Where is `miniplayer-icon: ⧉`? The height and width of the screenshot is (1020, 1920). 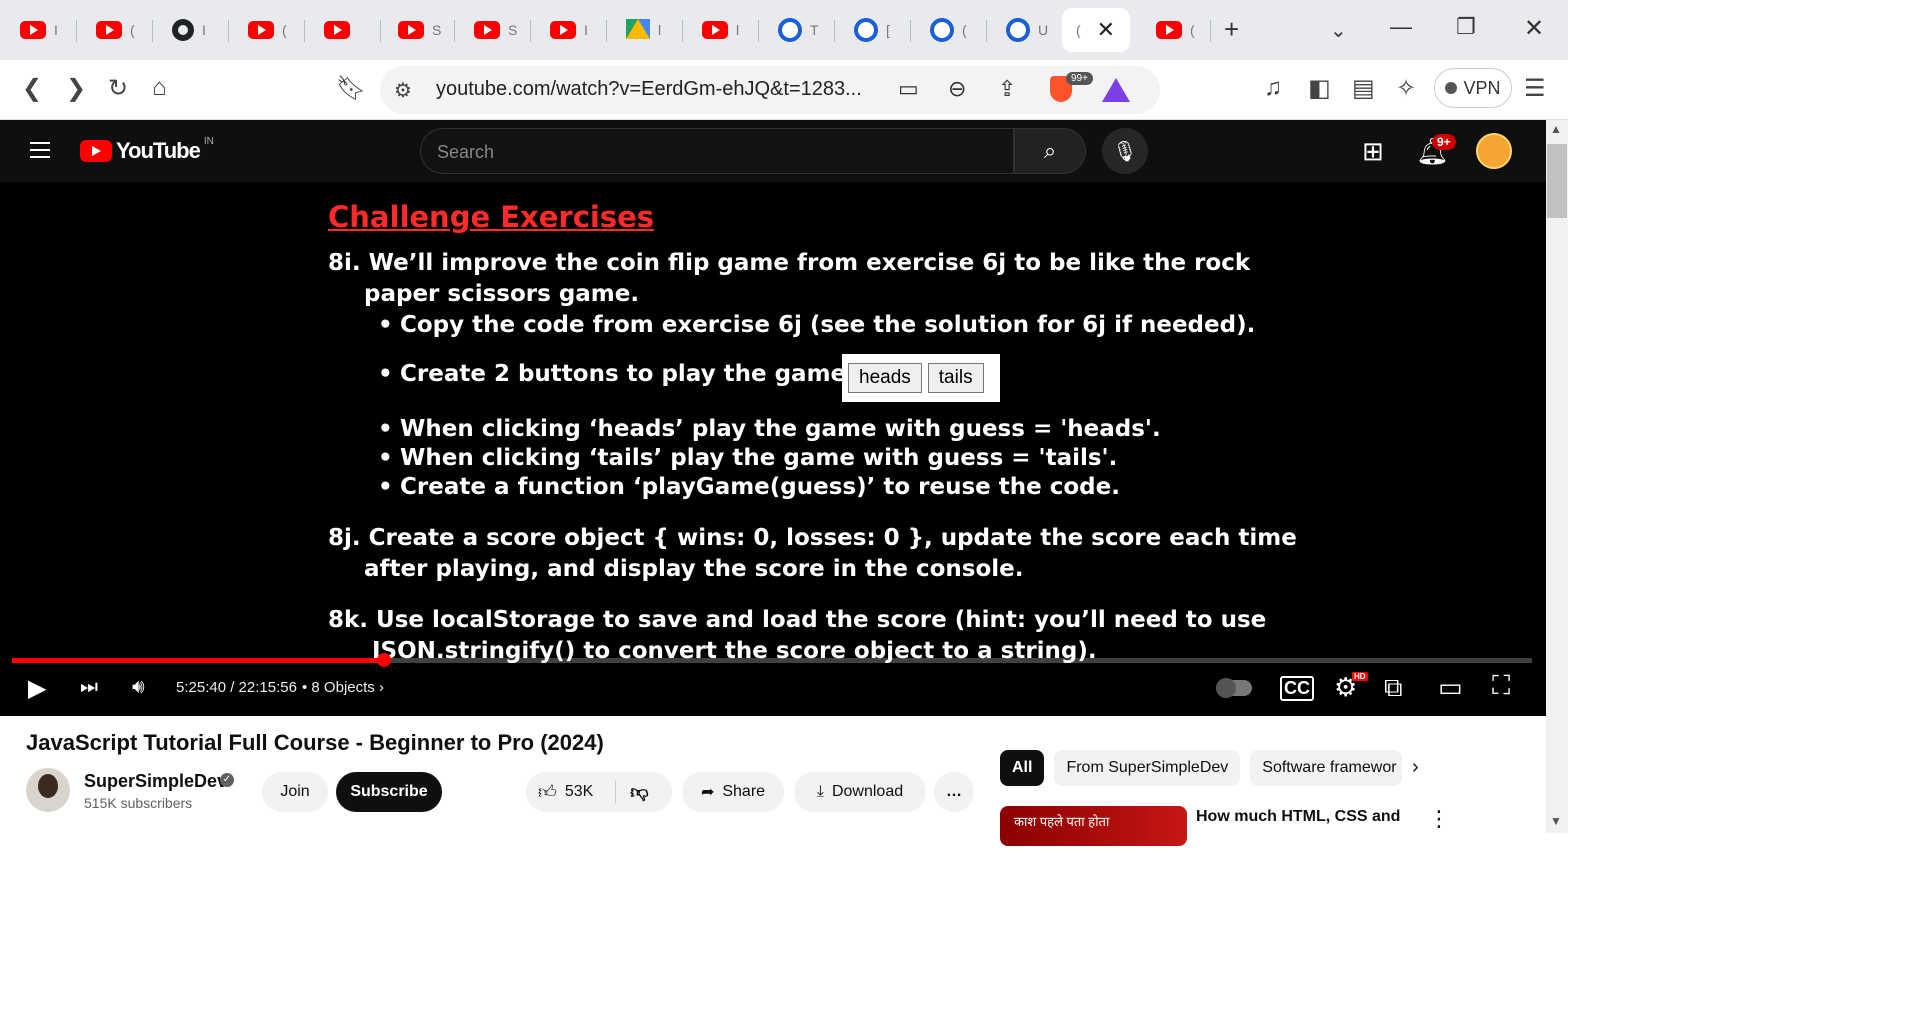 miniplayer-icon: ⧉ is located at coordinates (1393, 688).